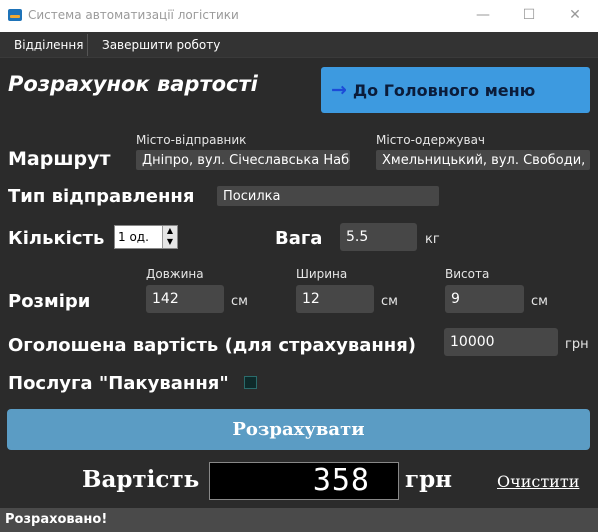  Describe the element at coordinates (467, 274) in the screenshot. I see `height-label: Висота` at that location.